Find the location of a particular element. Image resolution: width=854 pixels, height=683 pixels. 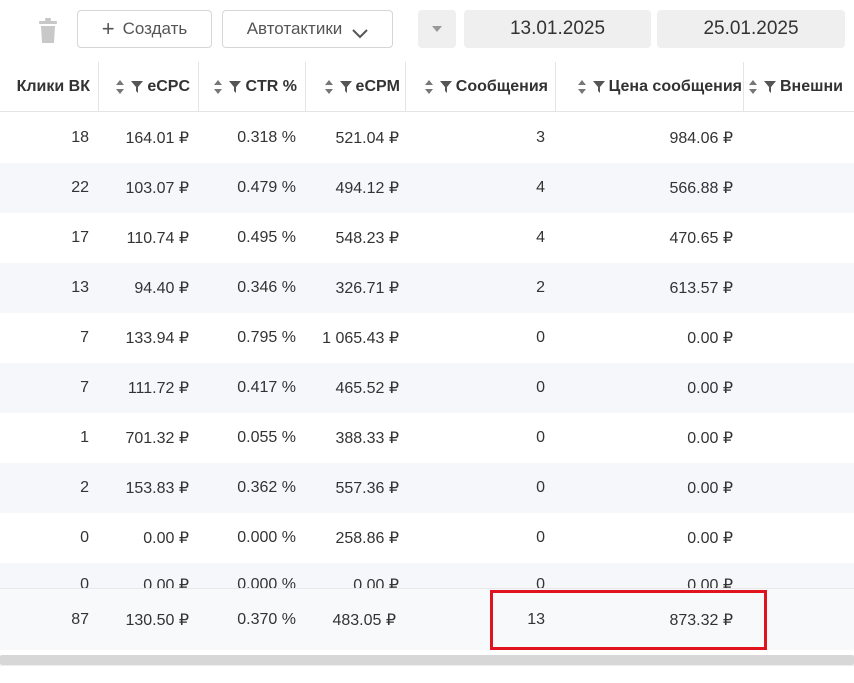

cell-ecpm: 326.71 ₽ is located at coordinates (367, 288).